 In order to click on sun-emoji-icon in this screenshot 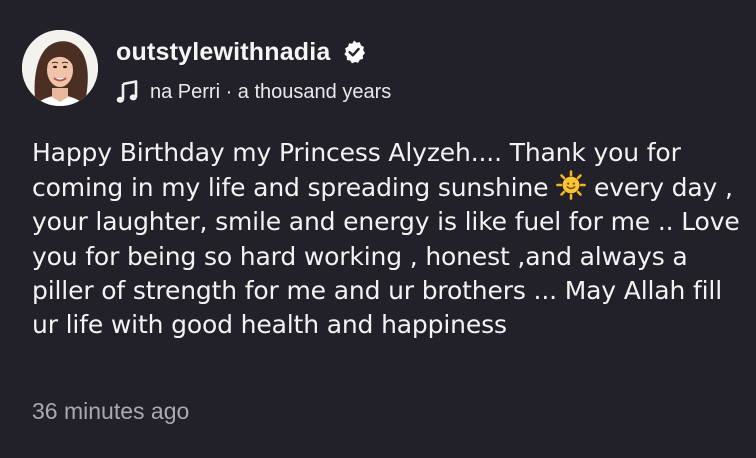, I will do `click(571, 185)`.